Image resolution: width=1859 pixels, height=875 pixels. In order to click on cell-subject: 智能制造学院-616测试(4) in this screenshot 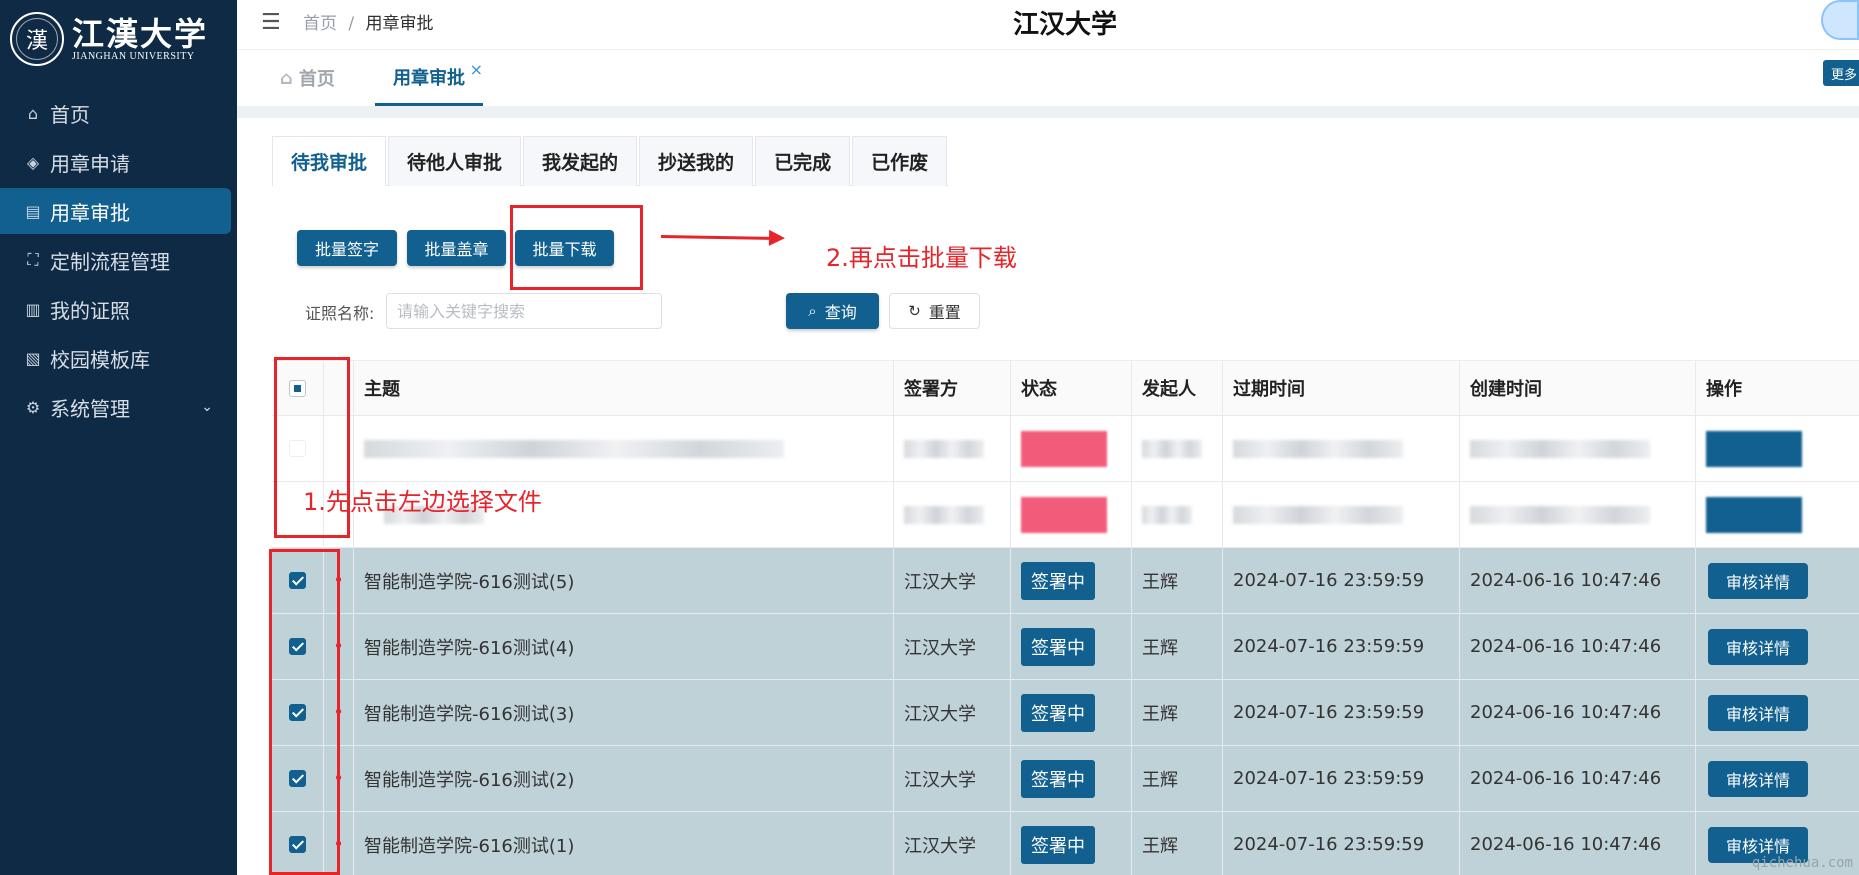, I will do `click(624, 646)`.